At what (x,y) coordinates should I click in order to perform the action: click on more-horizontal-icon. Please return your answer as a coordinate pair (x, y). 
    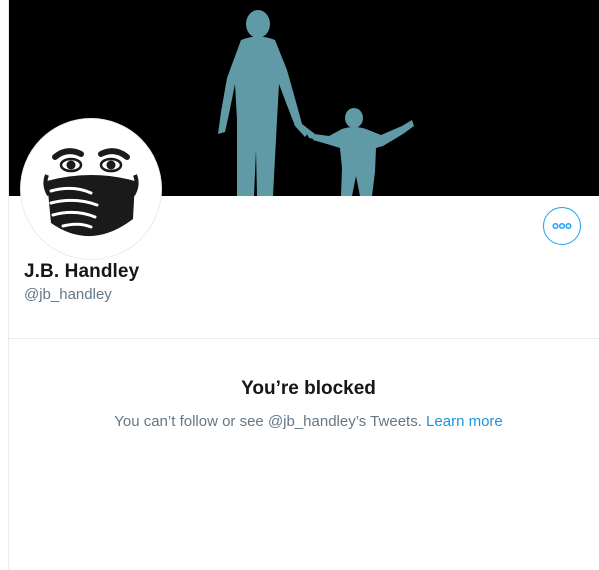
    Looking at the image, I should click on (562, 226).